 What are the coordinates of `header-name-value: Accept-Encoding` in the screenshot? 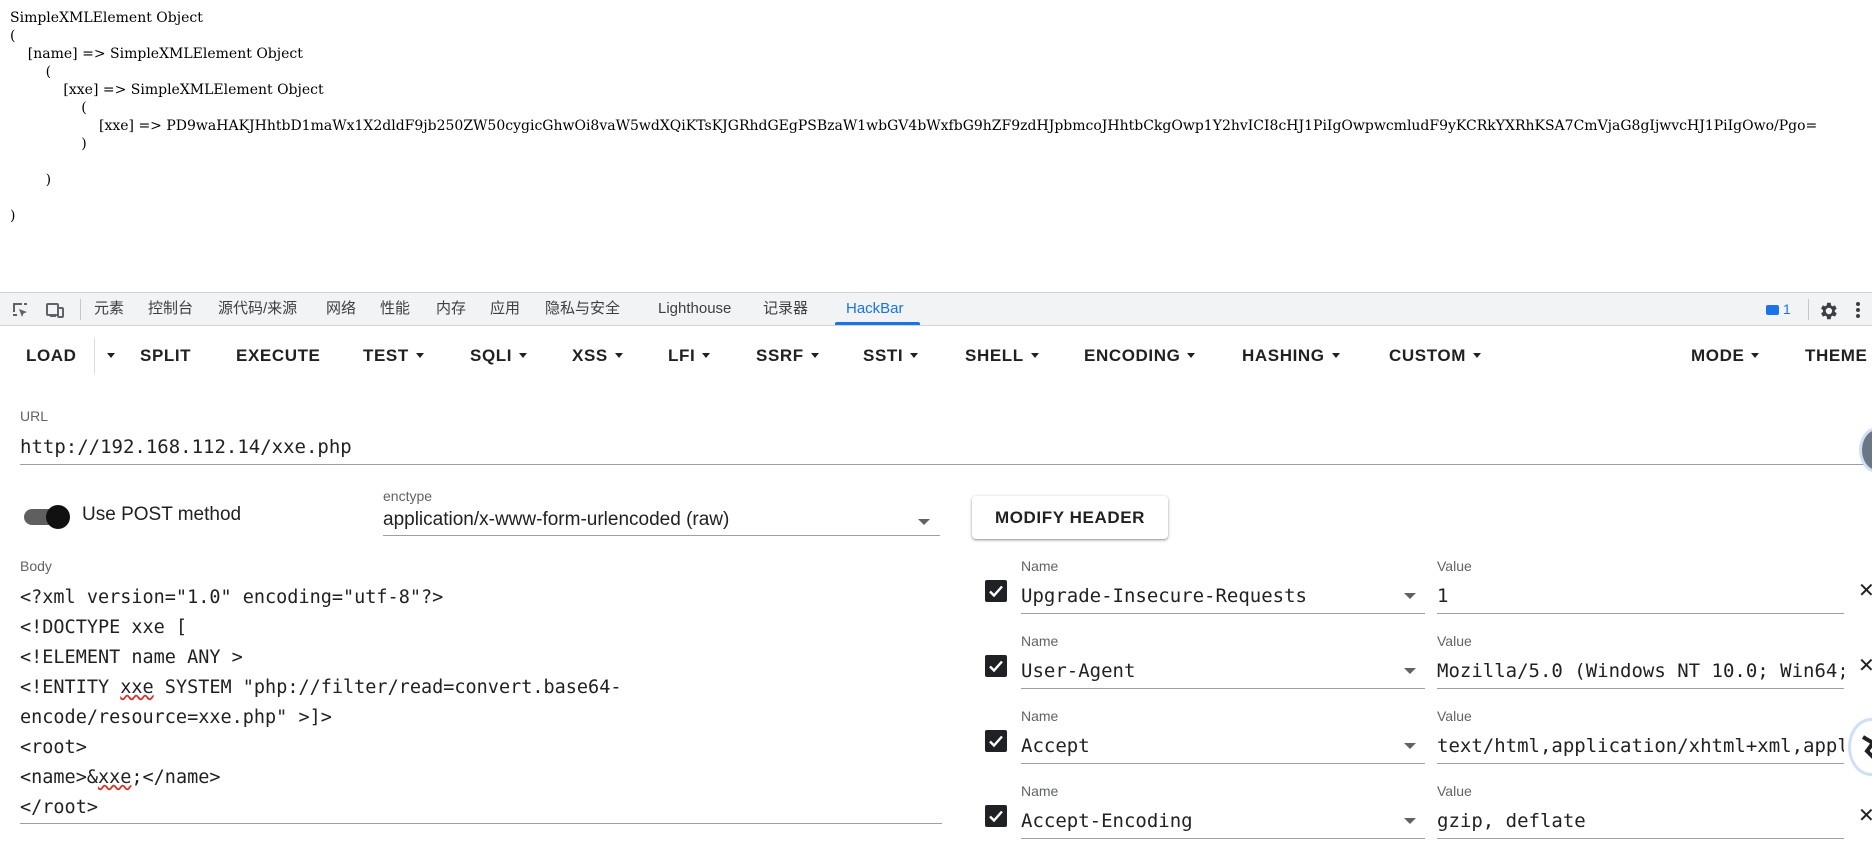 It's located at (1107, 821).